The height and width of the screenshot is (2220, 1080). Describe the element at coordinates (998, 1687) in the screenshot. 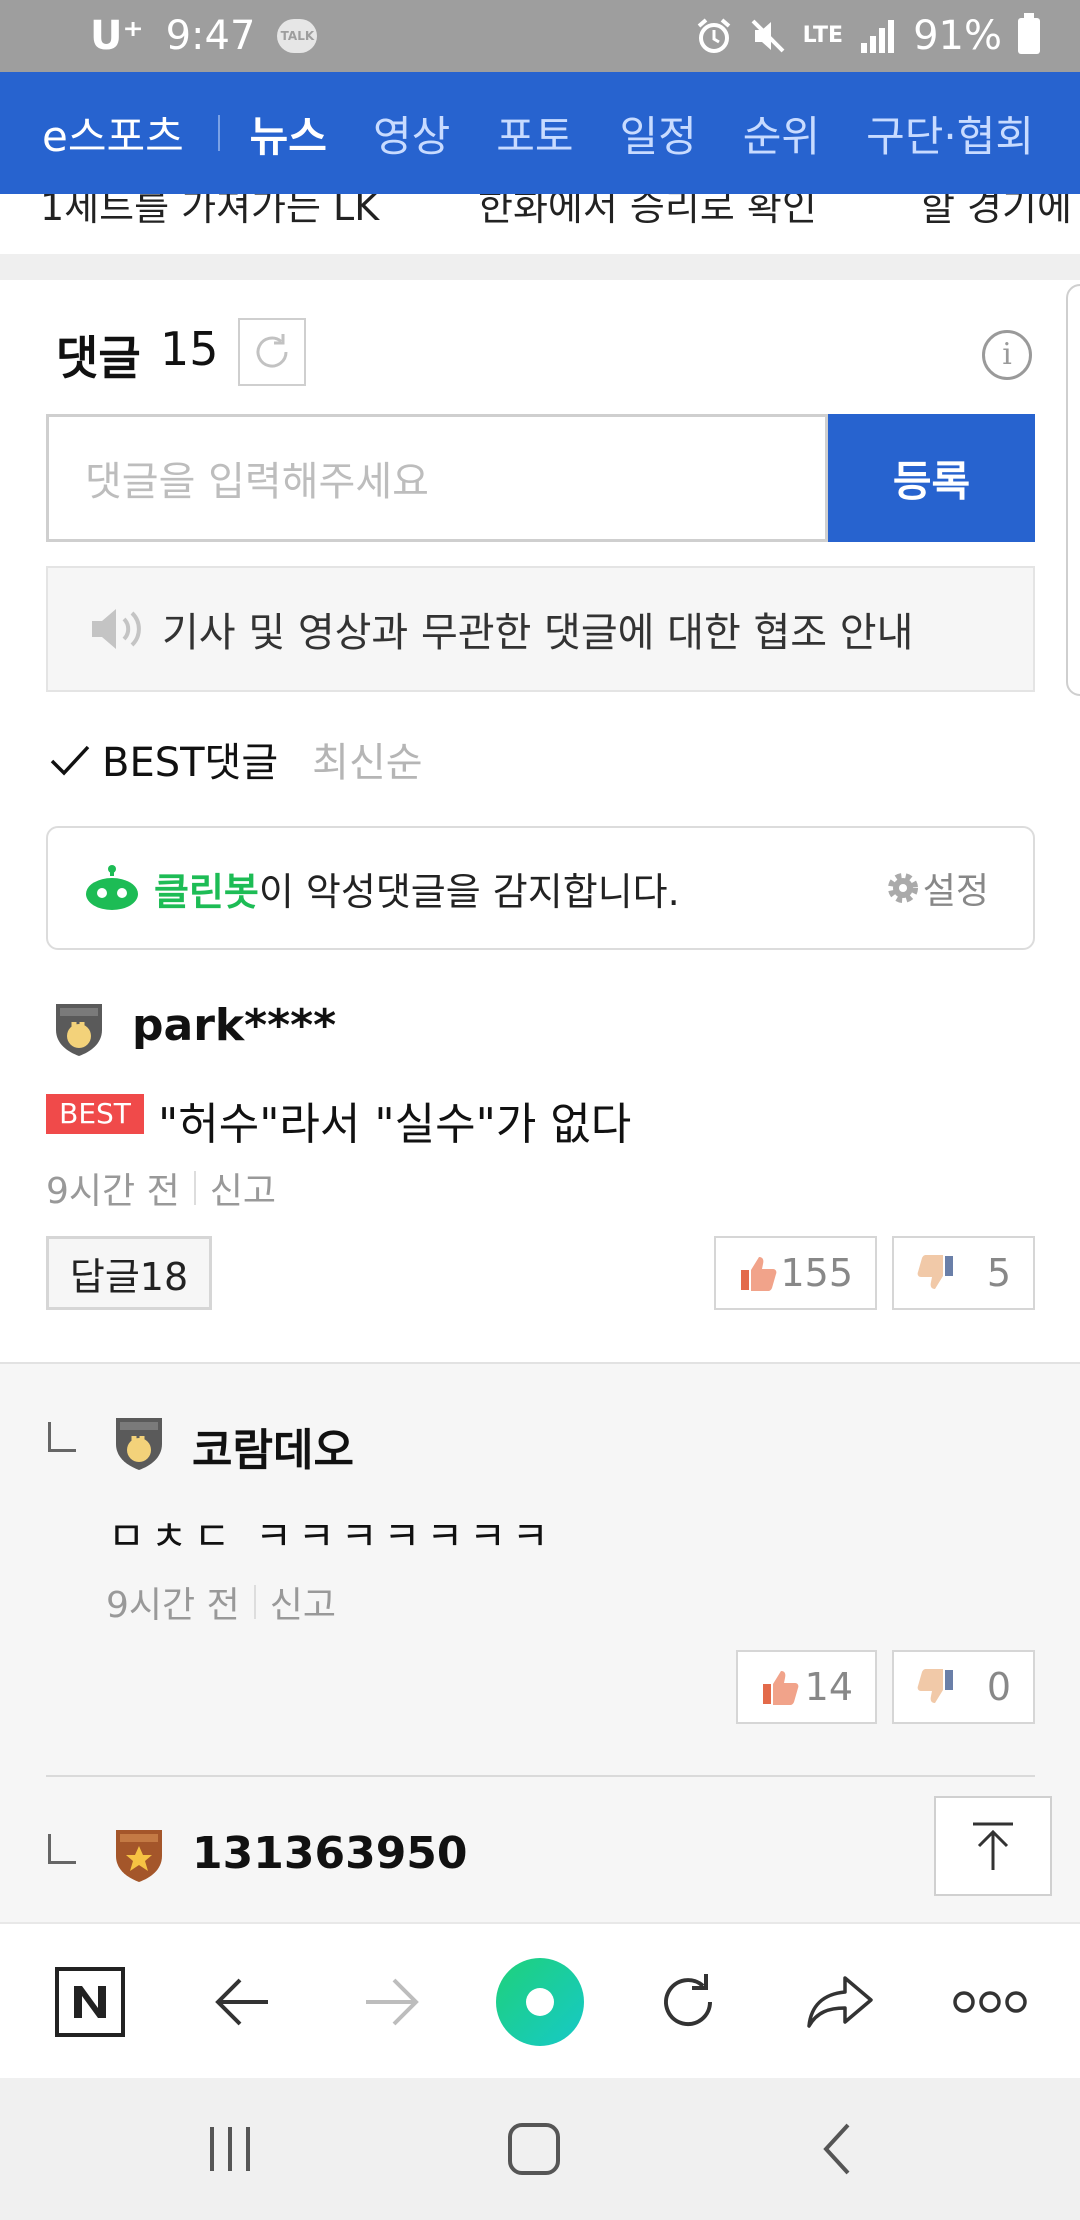

I see `dislike-count: 0` at that location.